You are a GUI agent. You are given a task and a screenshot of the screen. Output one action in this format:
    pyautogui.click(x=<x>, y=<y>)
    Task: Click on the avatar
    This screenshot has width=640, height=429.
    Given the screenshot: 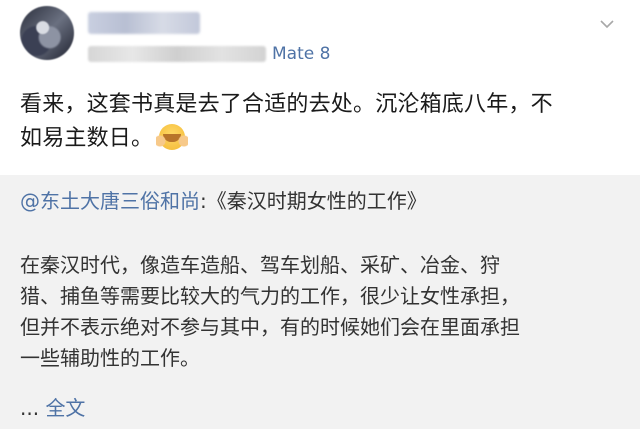 What is the action you would take?
    pyautogui.click(x=47, y=33)
    